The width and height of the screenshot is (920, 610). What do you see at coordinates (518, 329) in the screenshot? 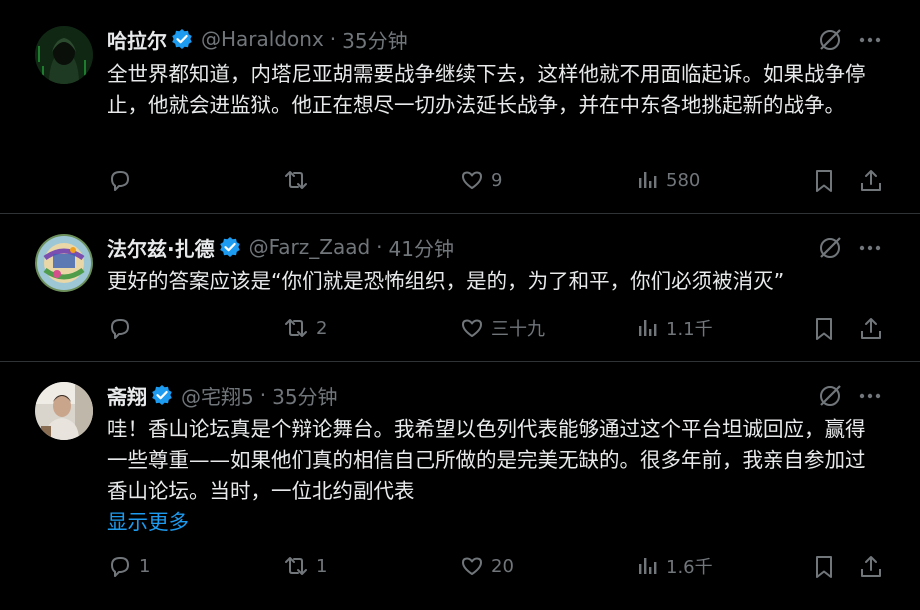
I see `like-count: 三十九` at bounding box center [518, 329].